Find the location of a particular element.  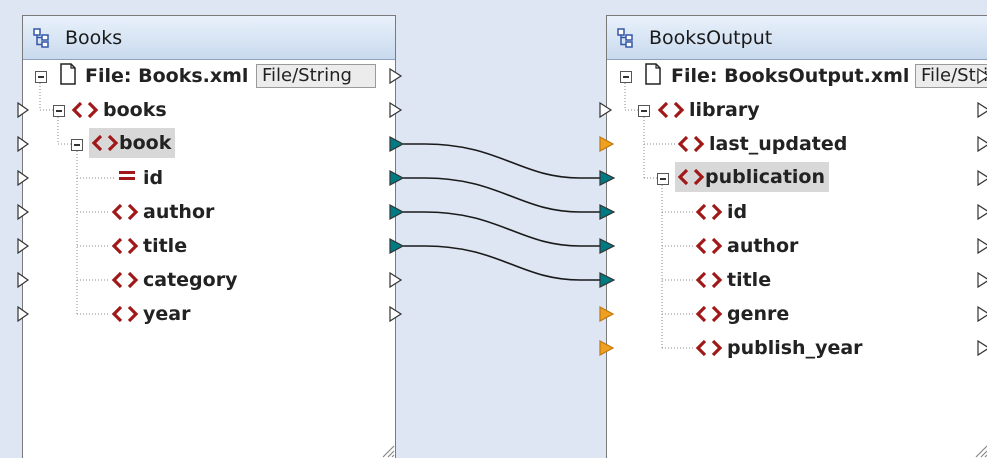

mapping-line-author-author is located at coordinates (502, 229).